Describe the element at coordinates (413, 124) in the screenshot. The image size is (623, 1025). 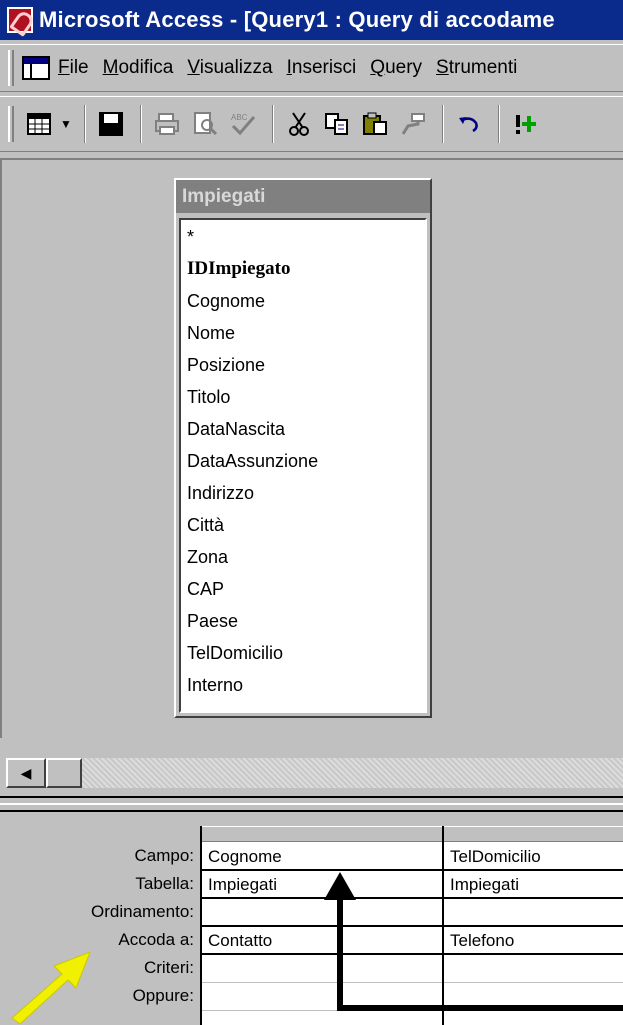
I see `format-painter-icon` at that location.